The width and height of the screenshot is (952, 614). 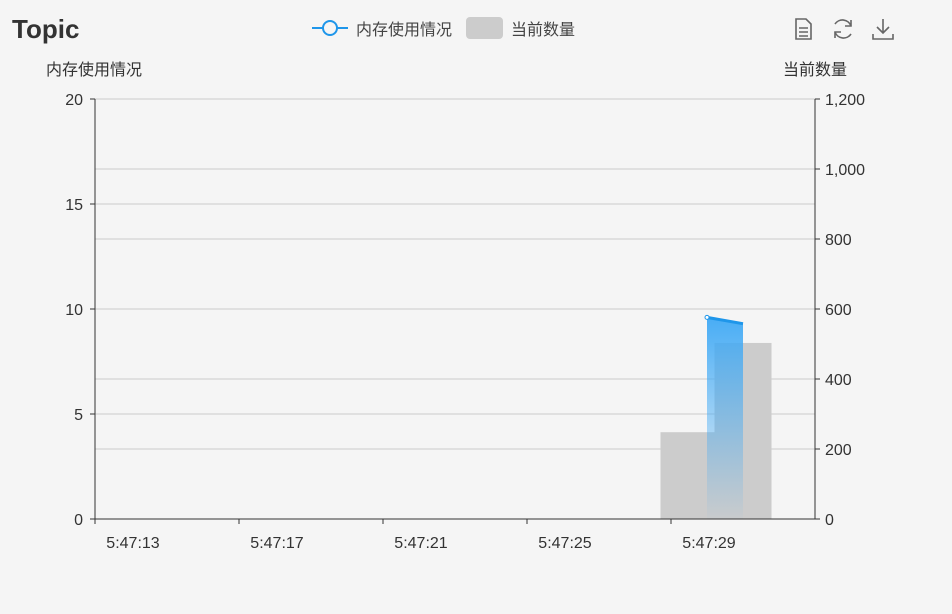 I want to click on y-right-tick-label: 200, so click(x=838, y=450).